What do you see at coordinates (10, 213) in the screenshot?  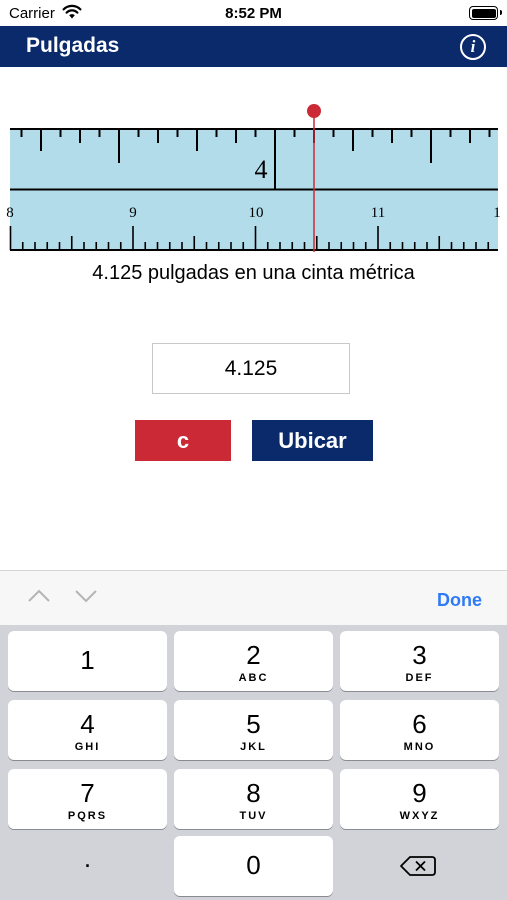 I see `cm-label-8: 8` at bounding box center [10, 213].